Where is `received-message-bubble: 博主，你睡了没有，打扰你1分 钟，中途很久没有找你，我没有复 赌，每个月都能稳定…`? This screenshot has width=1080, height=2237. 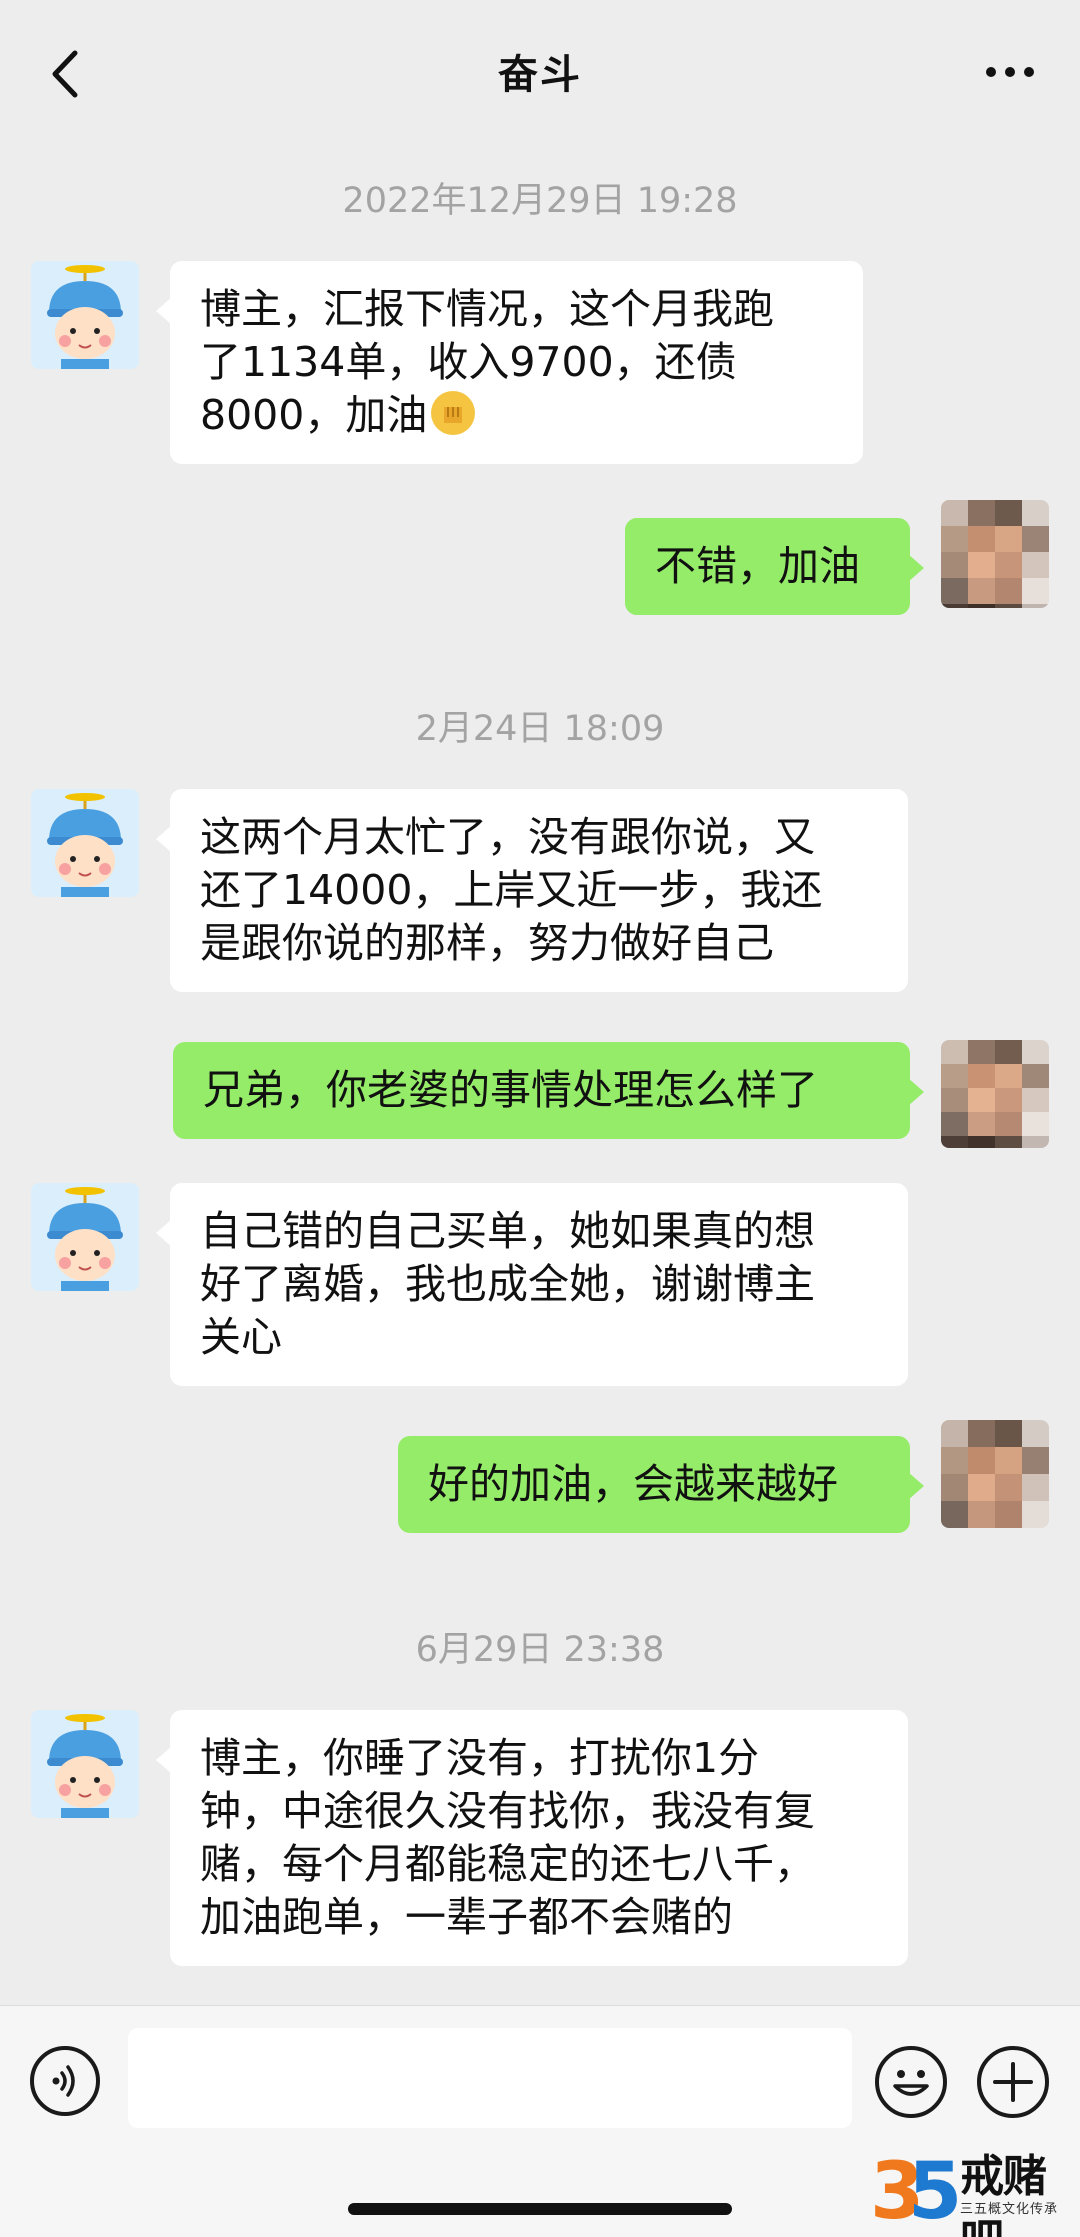 received-message-bubble: 博主，你睡了没有，打扰你1分 钟，中途很久没有找你，我没有复 赌，每个月都能稳定… is located at coordinates (532, 1838).